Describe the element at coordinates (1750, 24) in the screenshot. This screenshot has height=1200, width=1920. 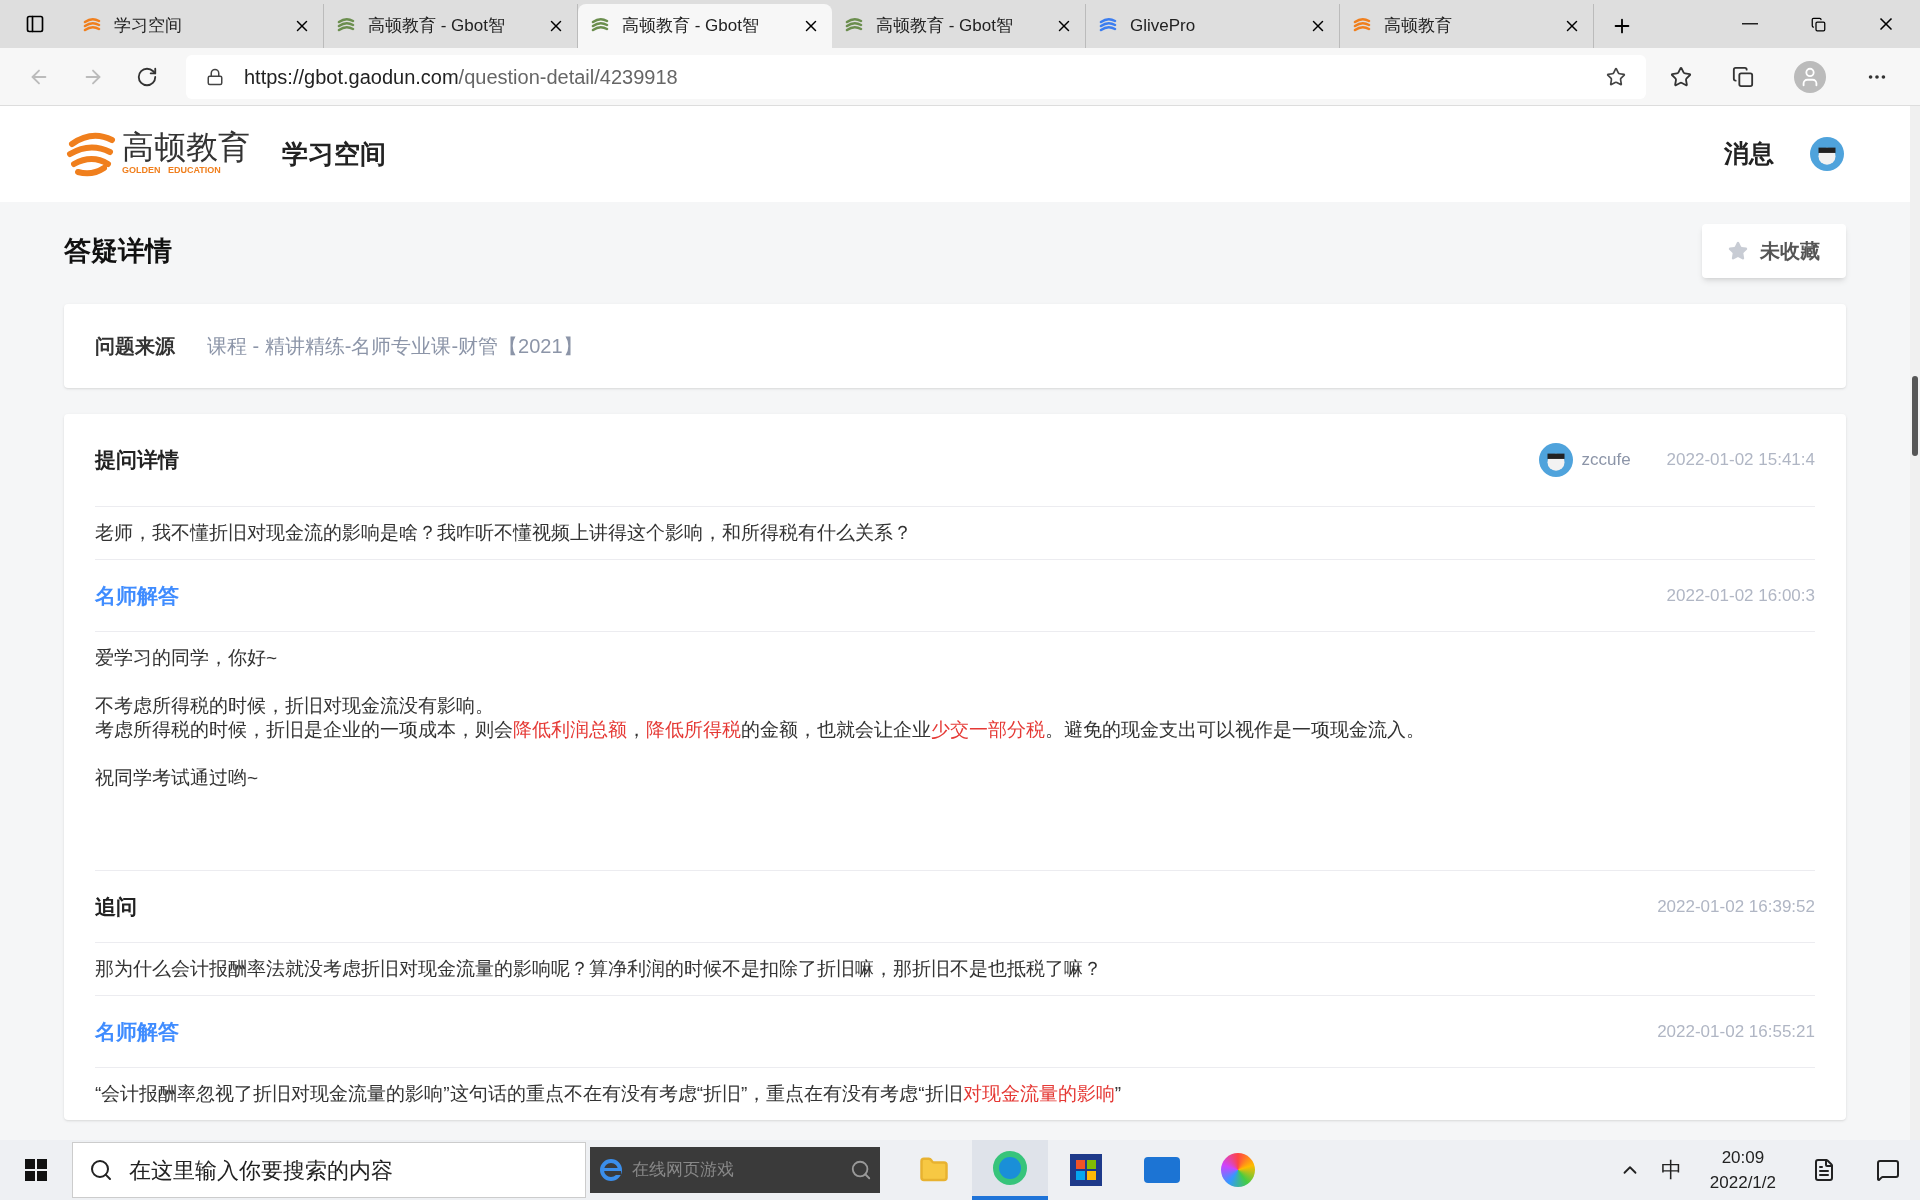
I see `minimize-icon` at that location.